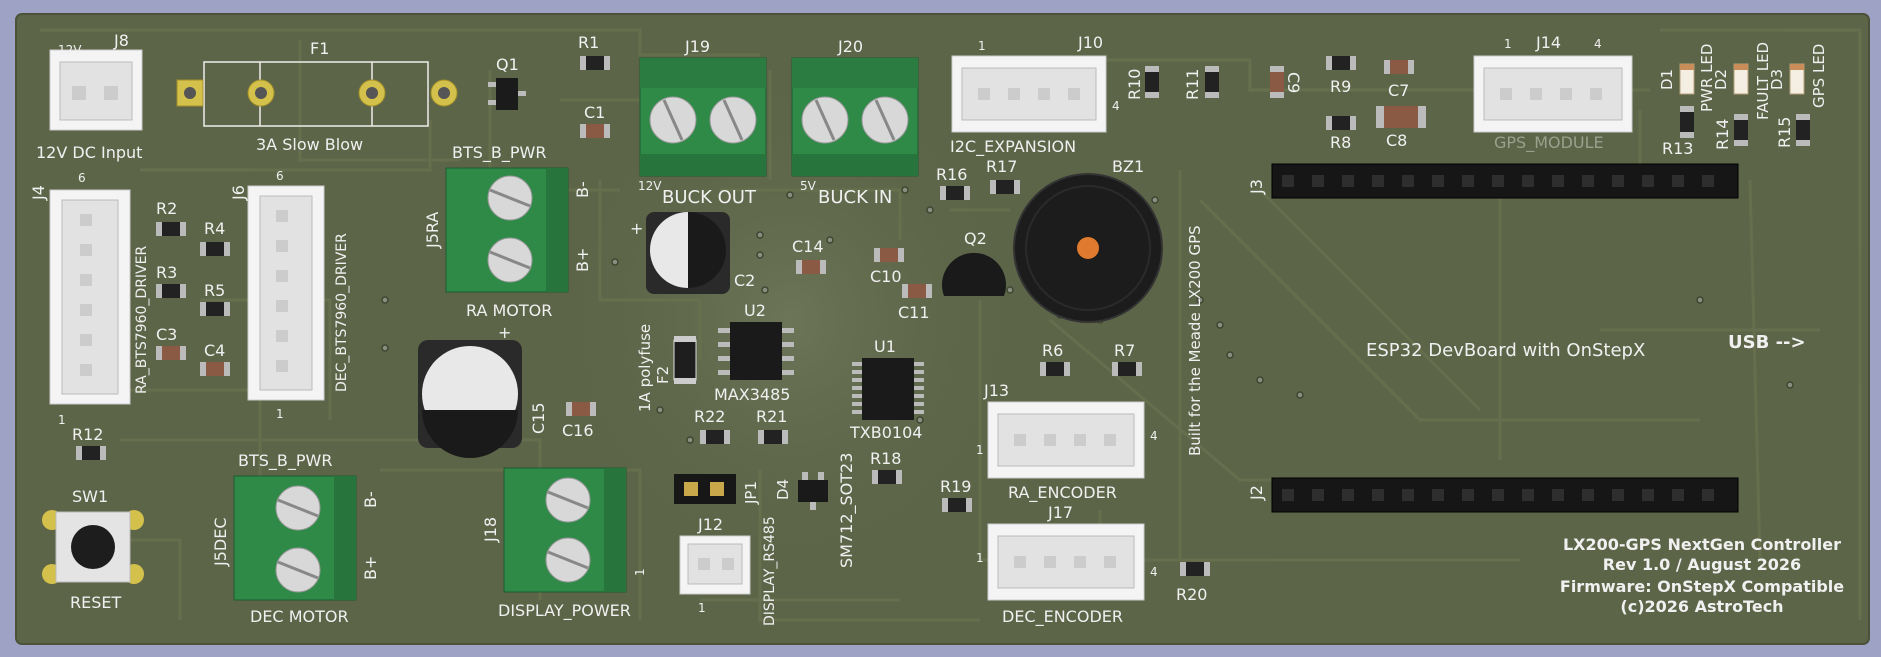 The image size is (1881, 657). What do you see at coordinates (685, 381) in the screenshot?
I see `f2-pad` at bounding box center [685, 381].